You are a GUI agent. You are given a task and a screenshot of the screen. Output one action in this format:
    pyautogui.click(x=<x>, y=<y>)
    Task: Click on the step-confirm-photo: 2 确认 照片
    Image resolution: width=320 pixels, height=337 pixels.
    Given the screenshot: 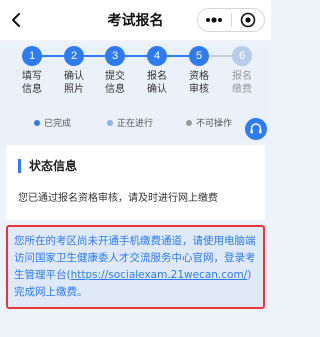 What is the action you would take?
    pyautogui.click(x=74, y=71)
    